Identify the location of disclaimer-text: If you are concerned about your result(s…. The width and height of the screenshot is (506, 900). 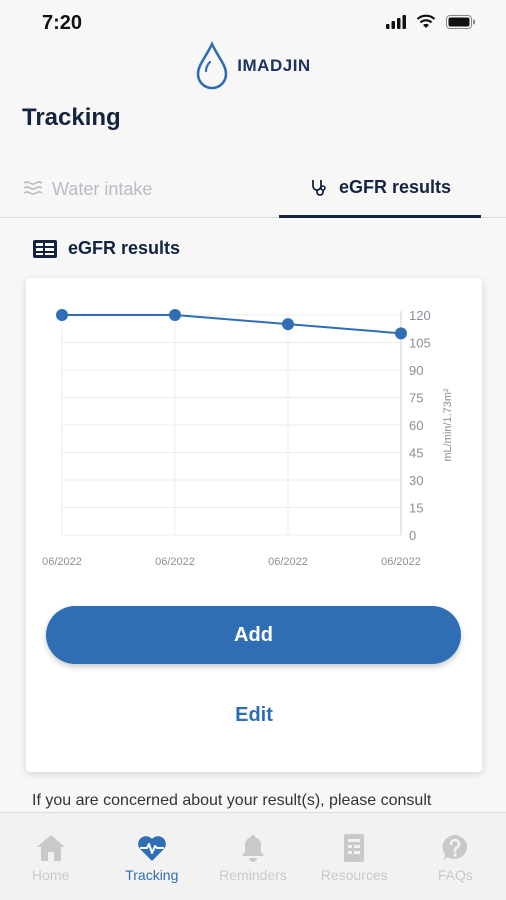
(232, 800).